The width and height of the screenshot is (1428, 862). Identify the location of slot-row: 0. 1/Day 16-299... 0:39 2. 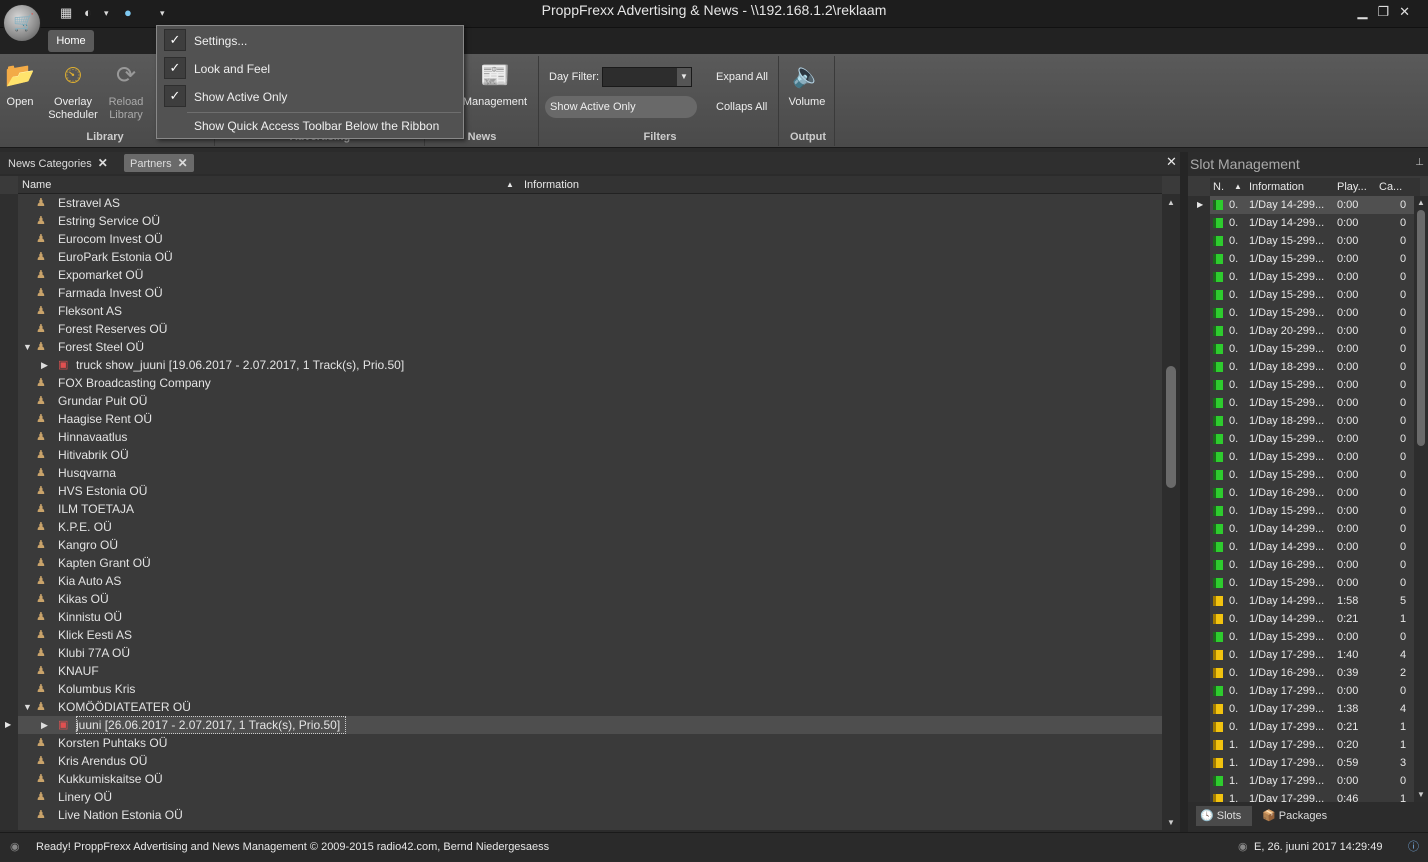
(1312, 673).